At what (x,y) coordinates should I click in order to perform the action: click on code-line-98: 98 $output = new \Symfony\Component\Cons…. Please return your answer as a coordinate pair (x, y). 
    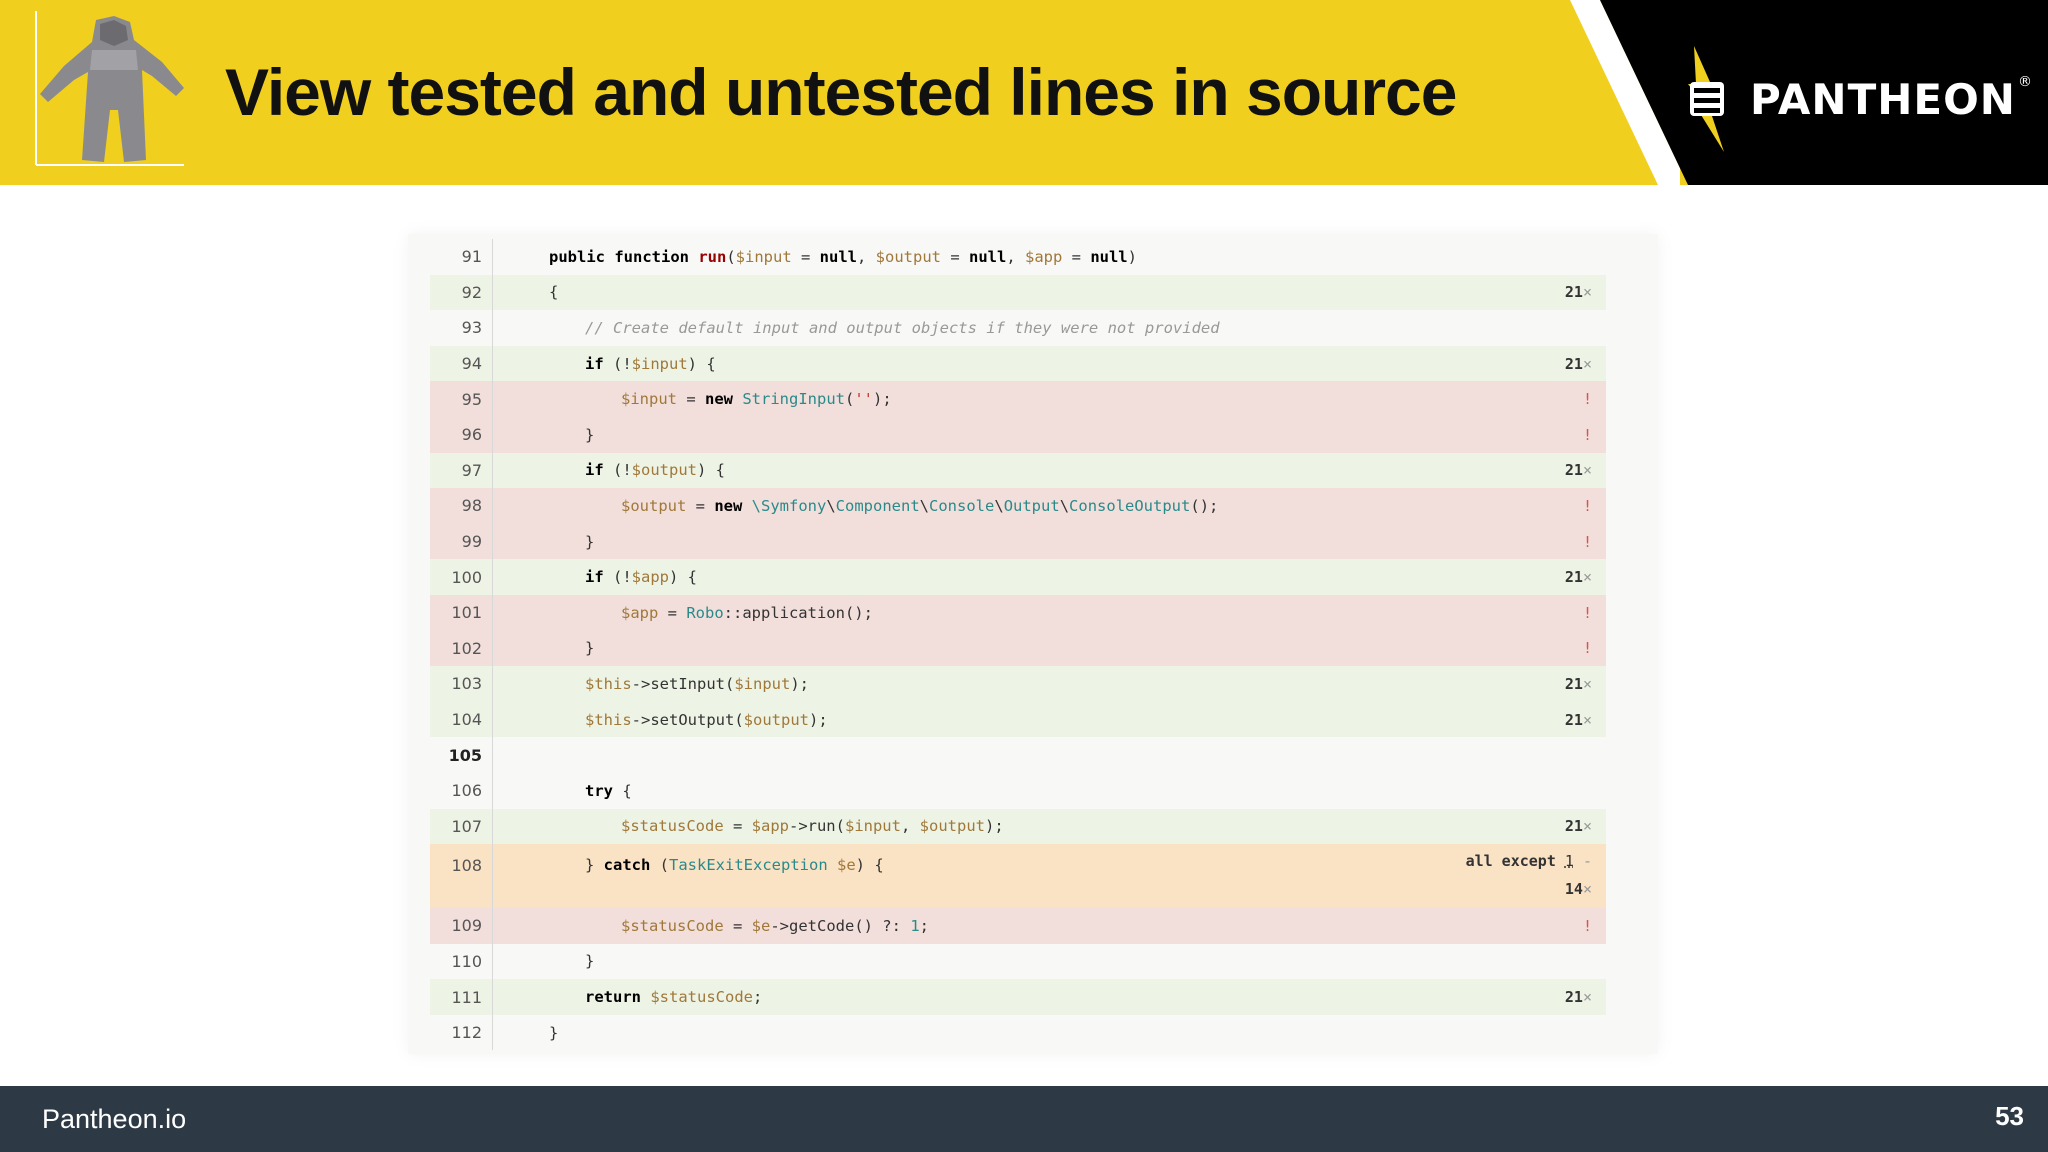
    Looking at the image, I should click on (1018, 506).